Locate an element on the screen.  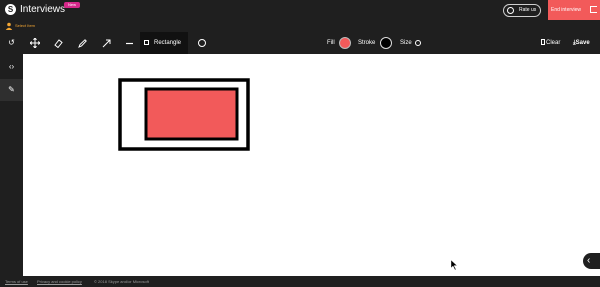
eraser-icon is located at coordinates (58, 43).